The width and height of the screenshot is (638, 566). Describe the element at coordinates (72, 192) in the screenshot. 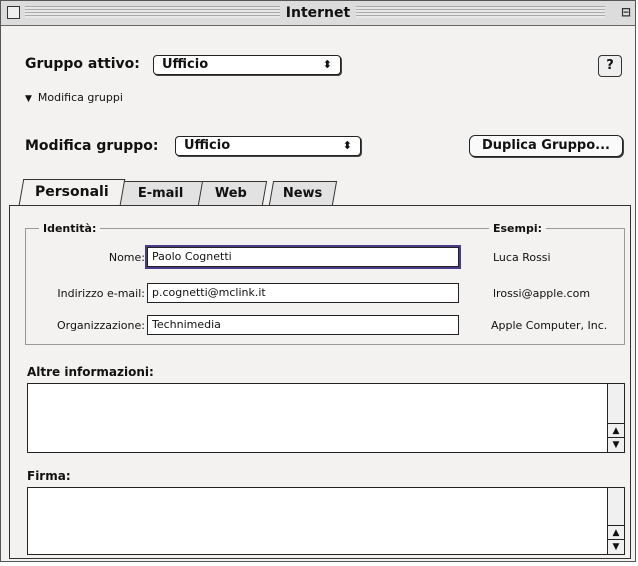

I see `tab-personali: Personali` at that location.